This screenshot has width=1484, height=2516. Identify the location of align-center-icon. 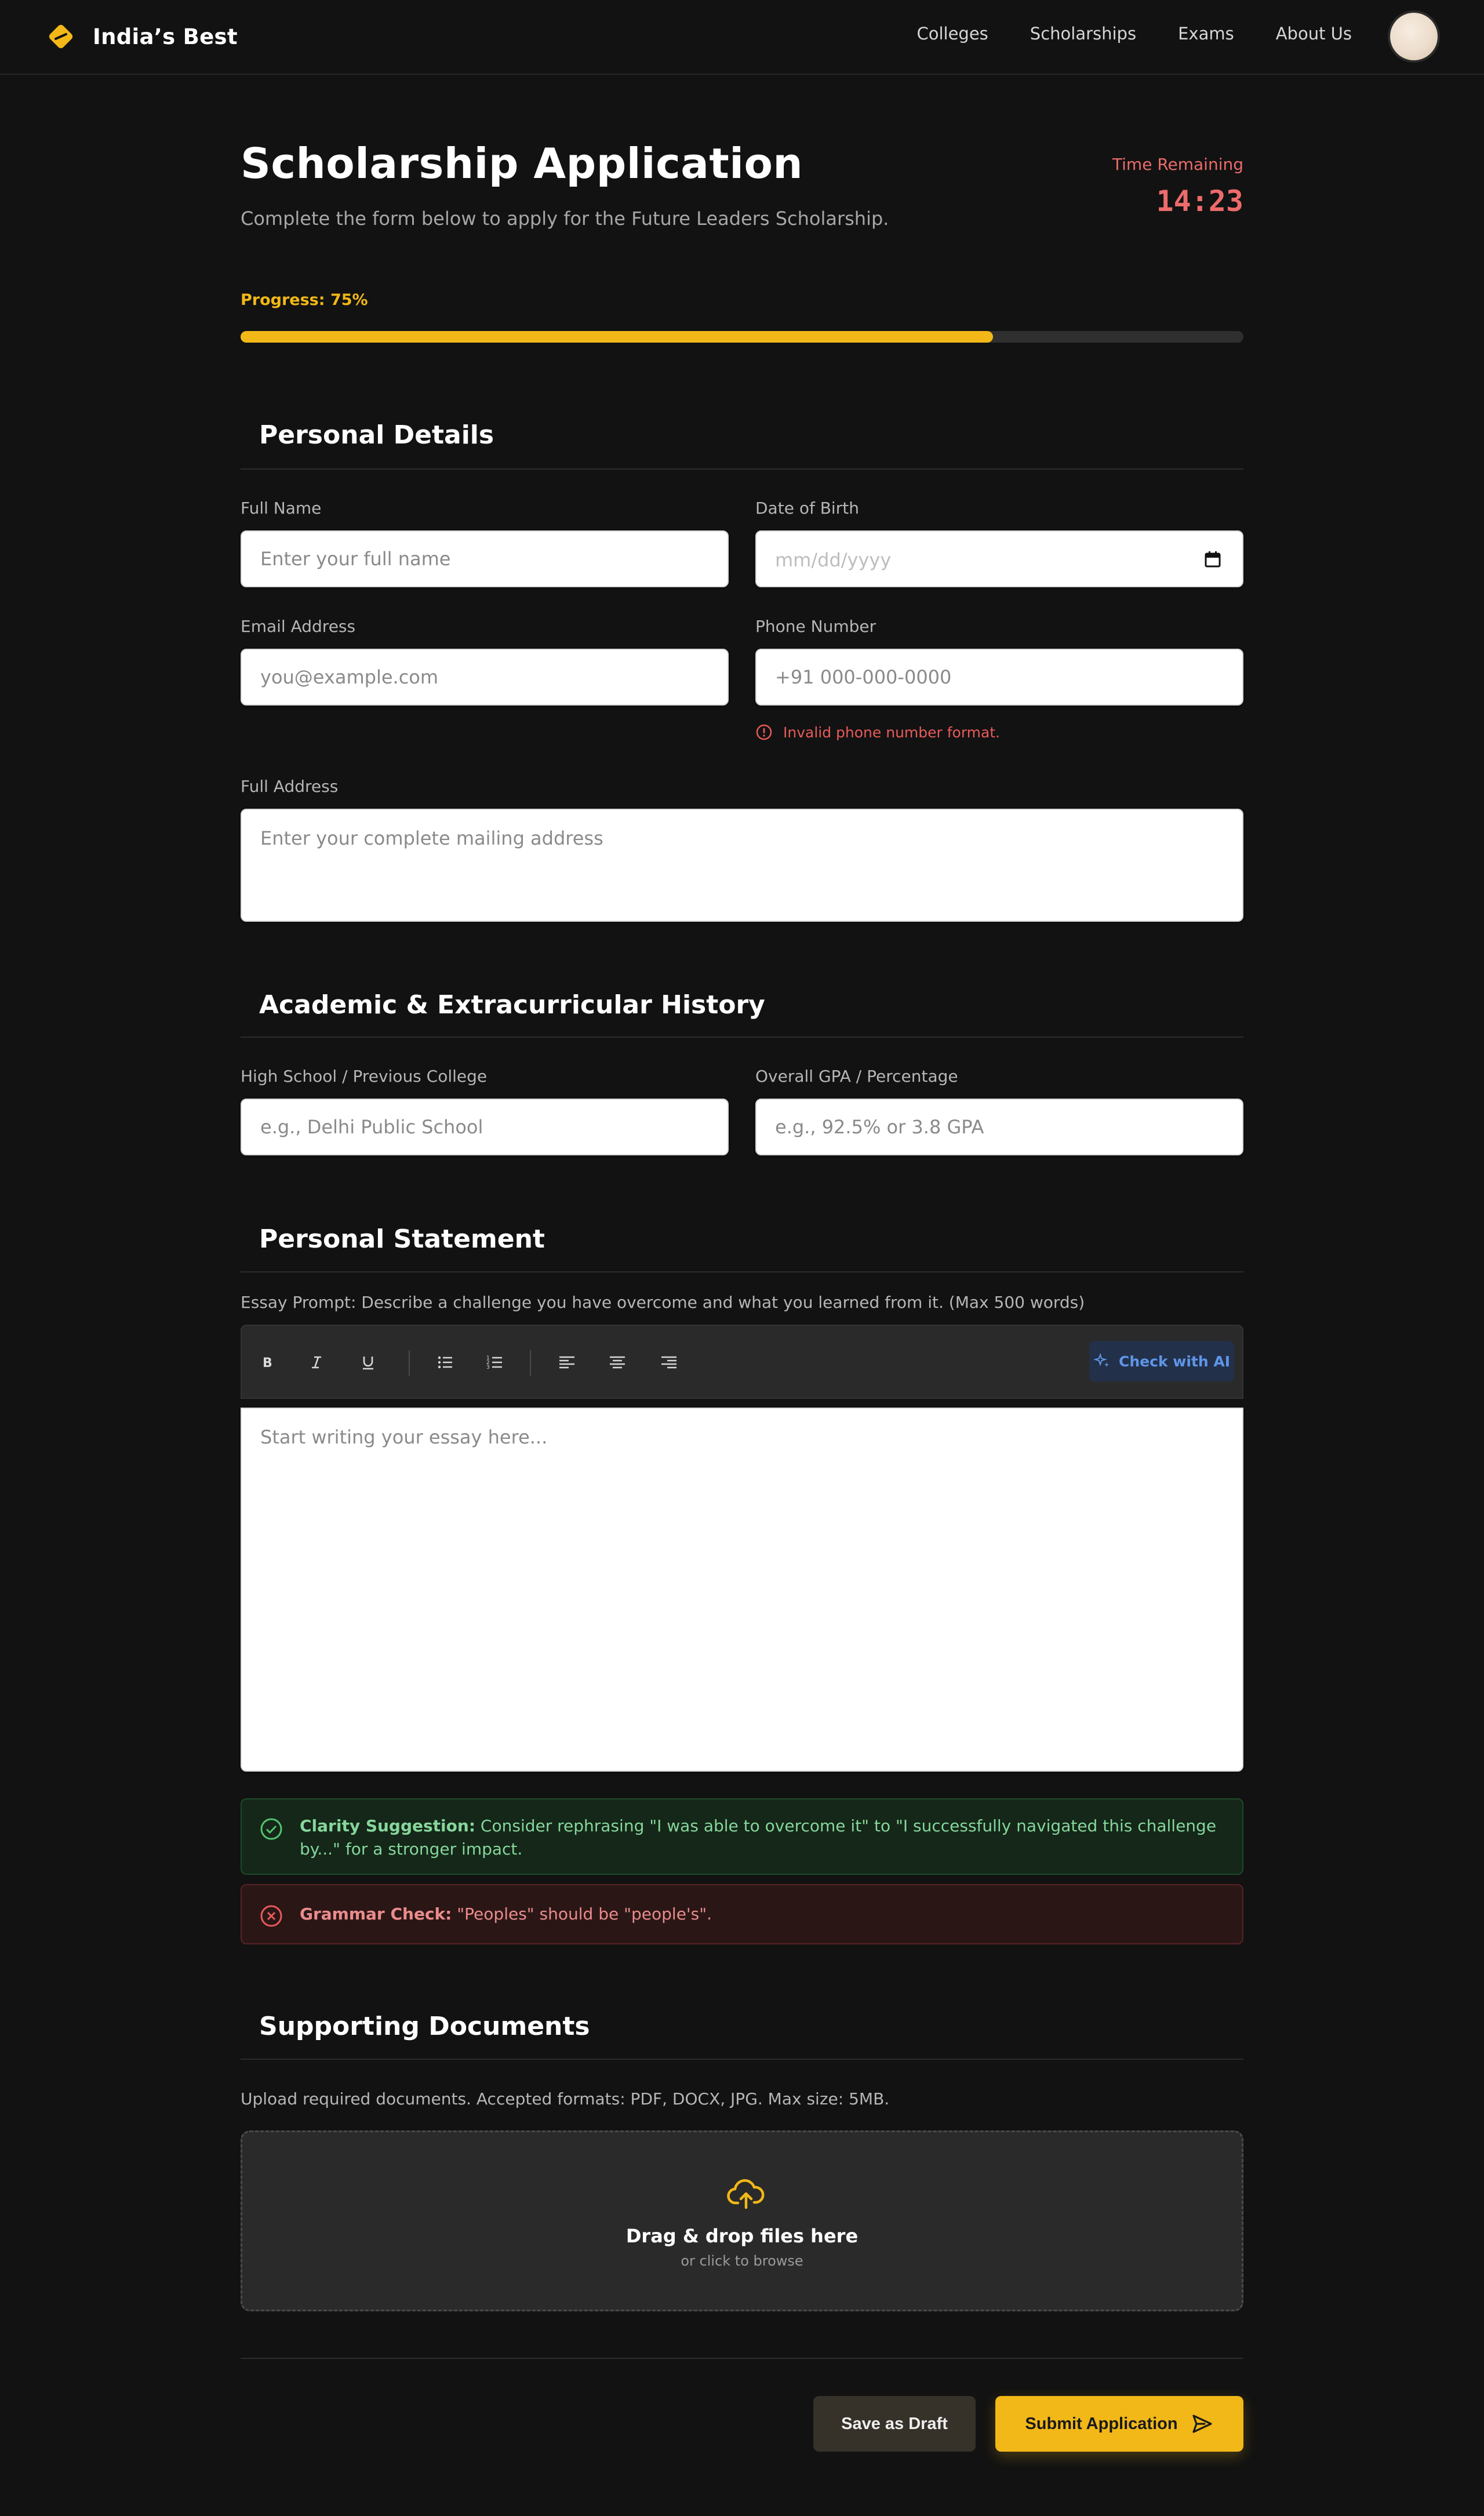
(617, 1363).